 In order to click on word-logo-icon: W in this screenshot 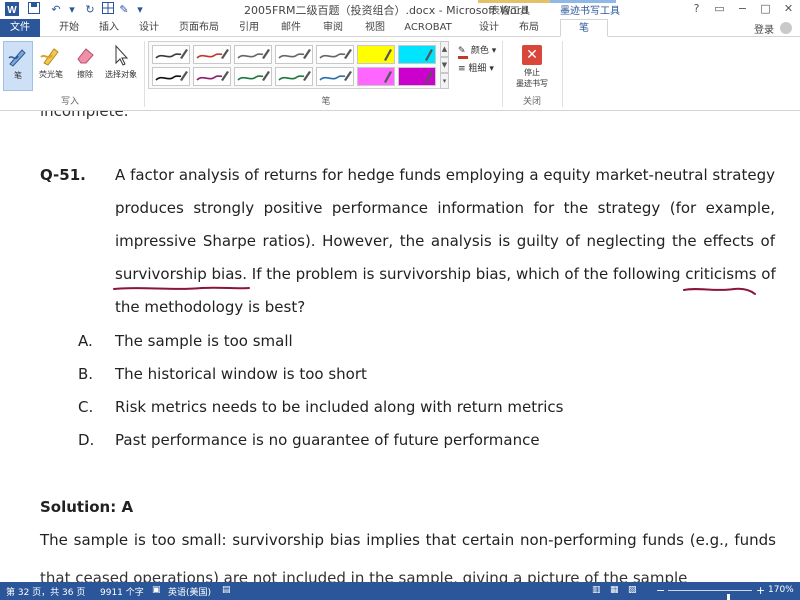, I will do `click(12, 9)`.